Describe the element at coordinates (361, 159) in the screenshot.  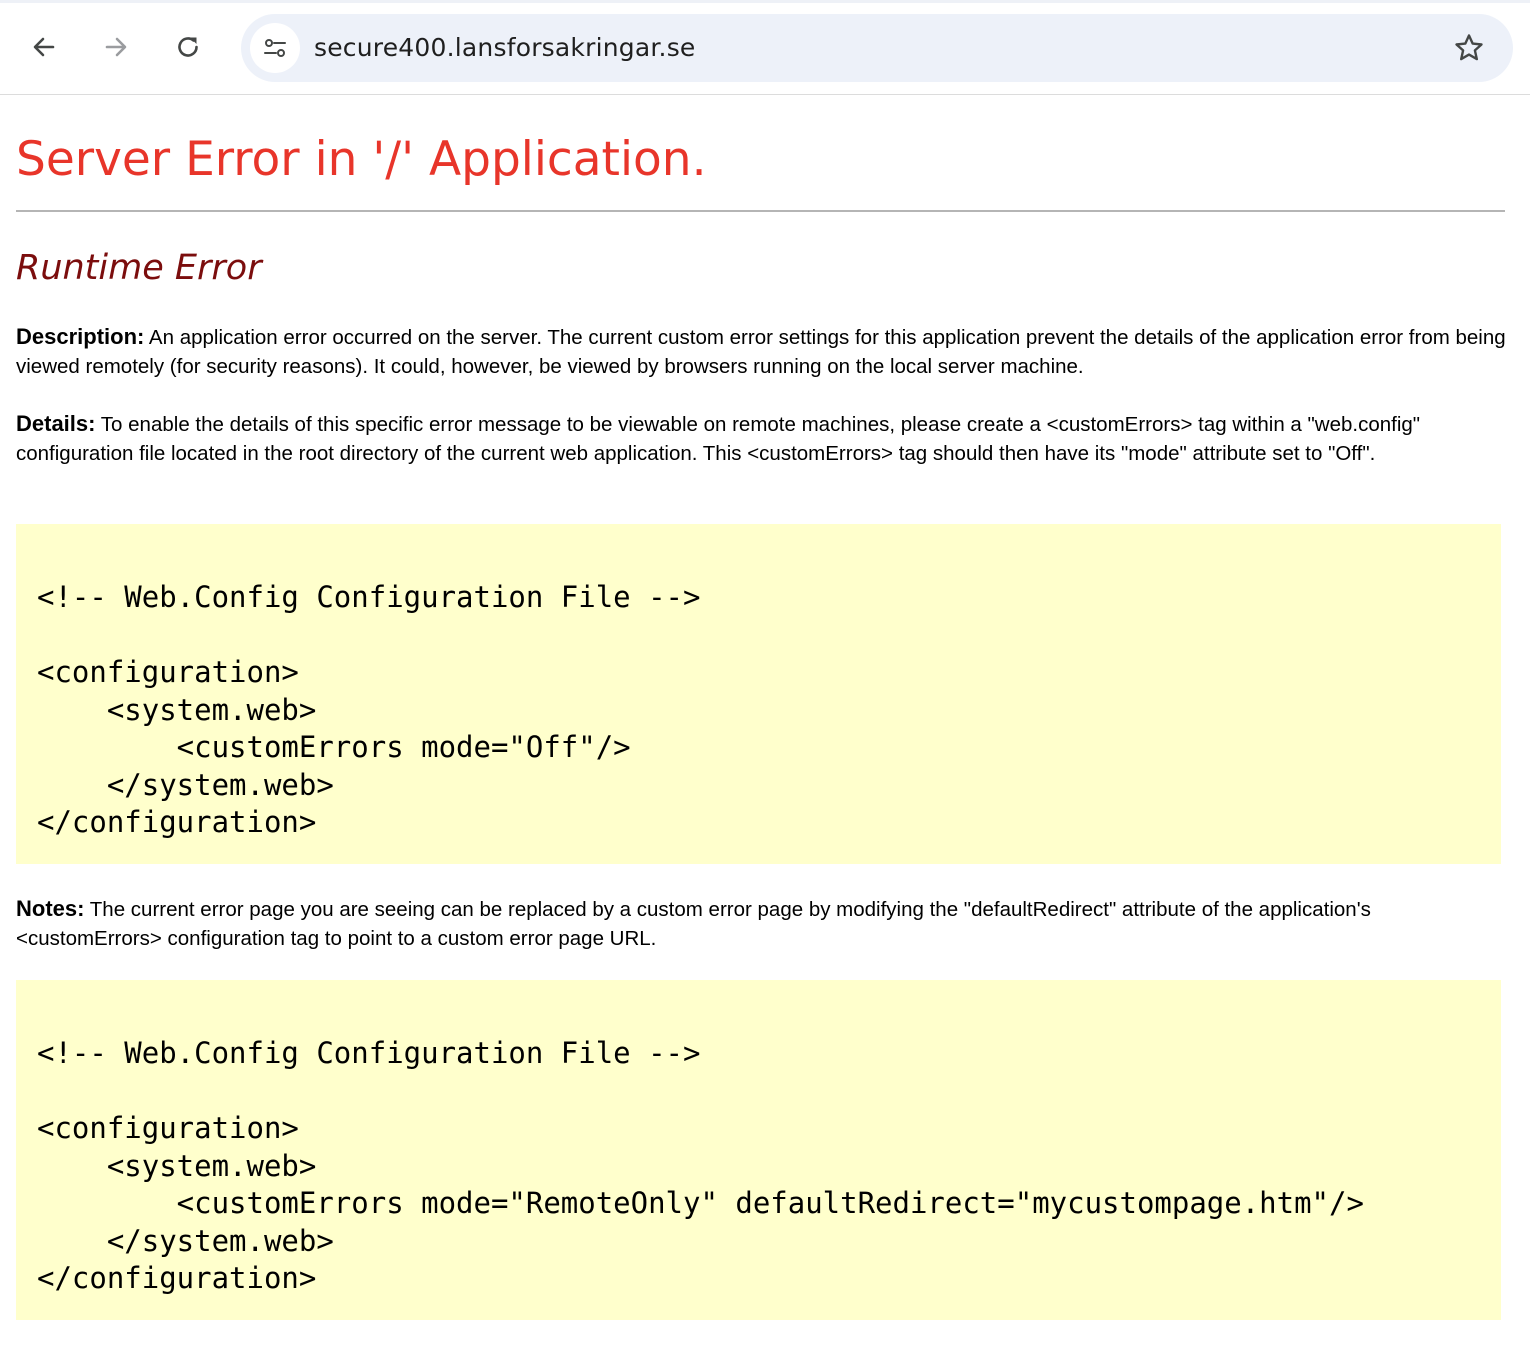
I see `page-title: Server Error in '/' Application.` at that location.